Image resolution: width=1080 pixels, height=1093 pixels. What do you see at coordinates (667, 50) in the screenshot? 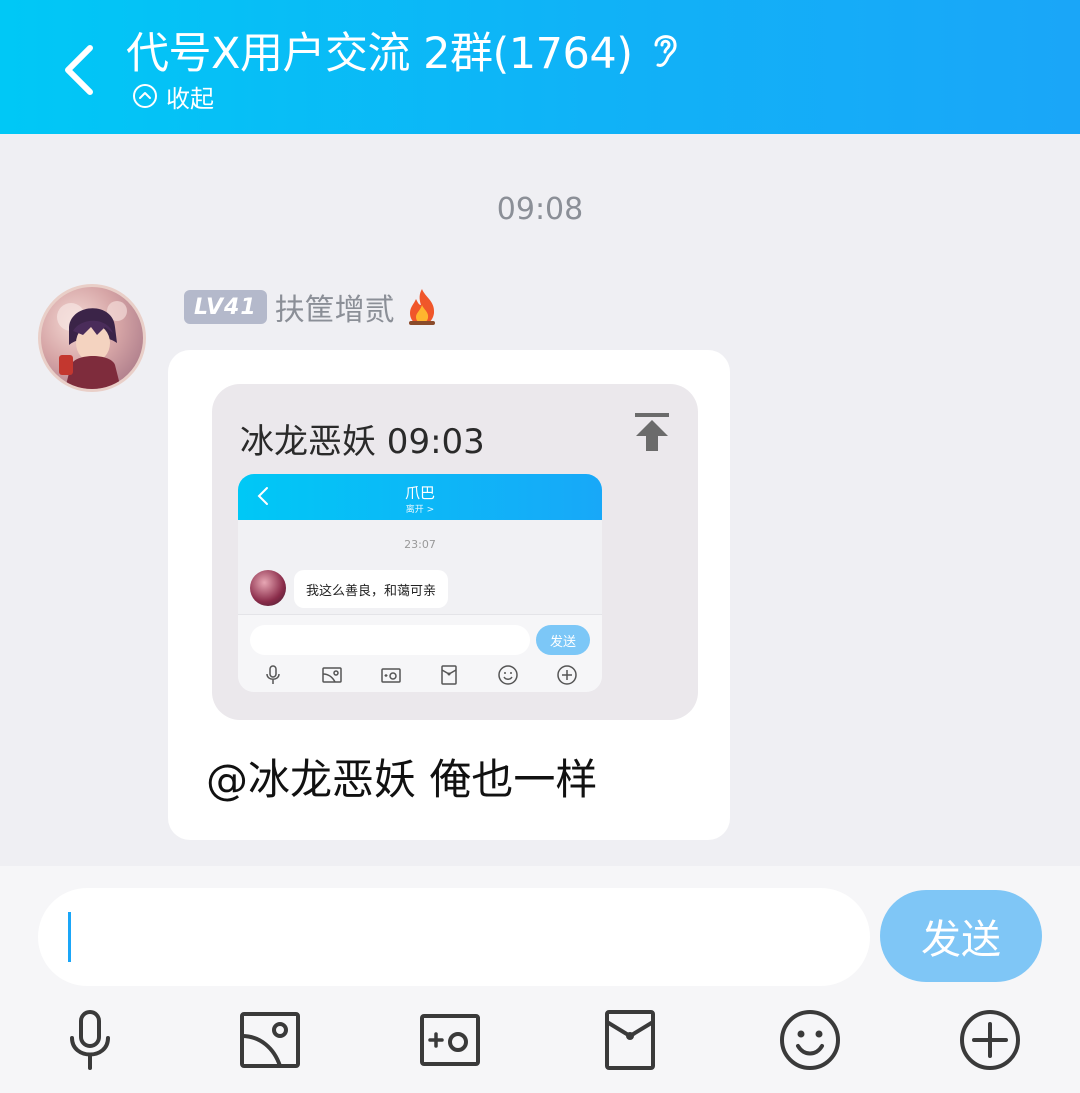
I see `ear-icon` at bounding box center [667, 50].